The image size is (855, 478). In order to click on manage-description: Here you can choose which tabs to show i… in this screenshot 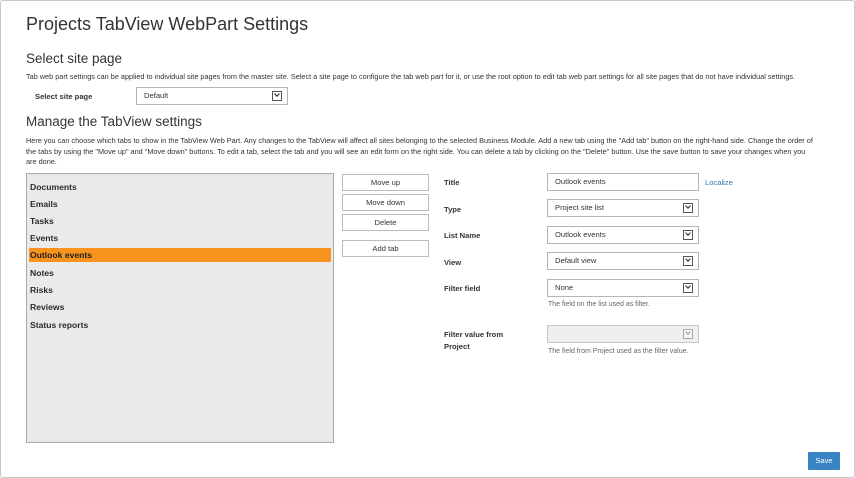, I will do `click(437, 152)`.